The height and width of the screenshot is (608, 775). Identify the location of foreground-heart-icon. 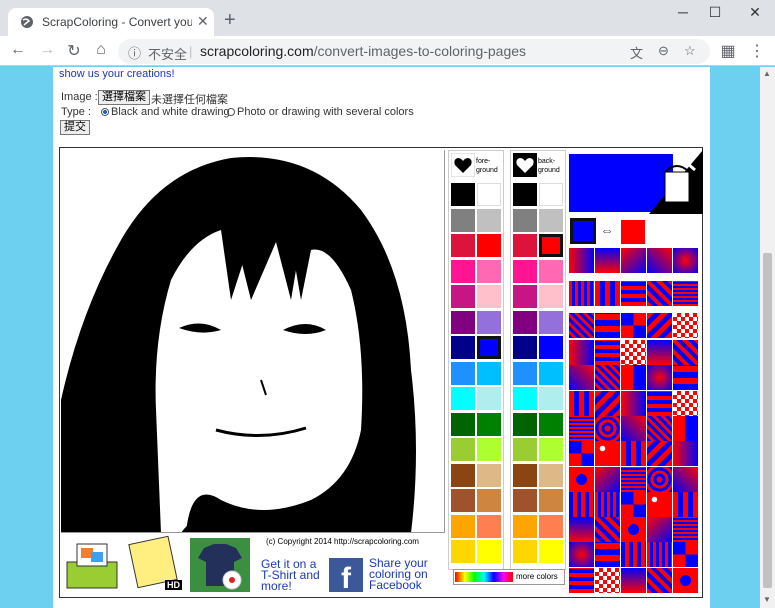
(463, 165).